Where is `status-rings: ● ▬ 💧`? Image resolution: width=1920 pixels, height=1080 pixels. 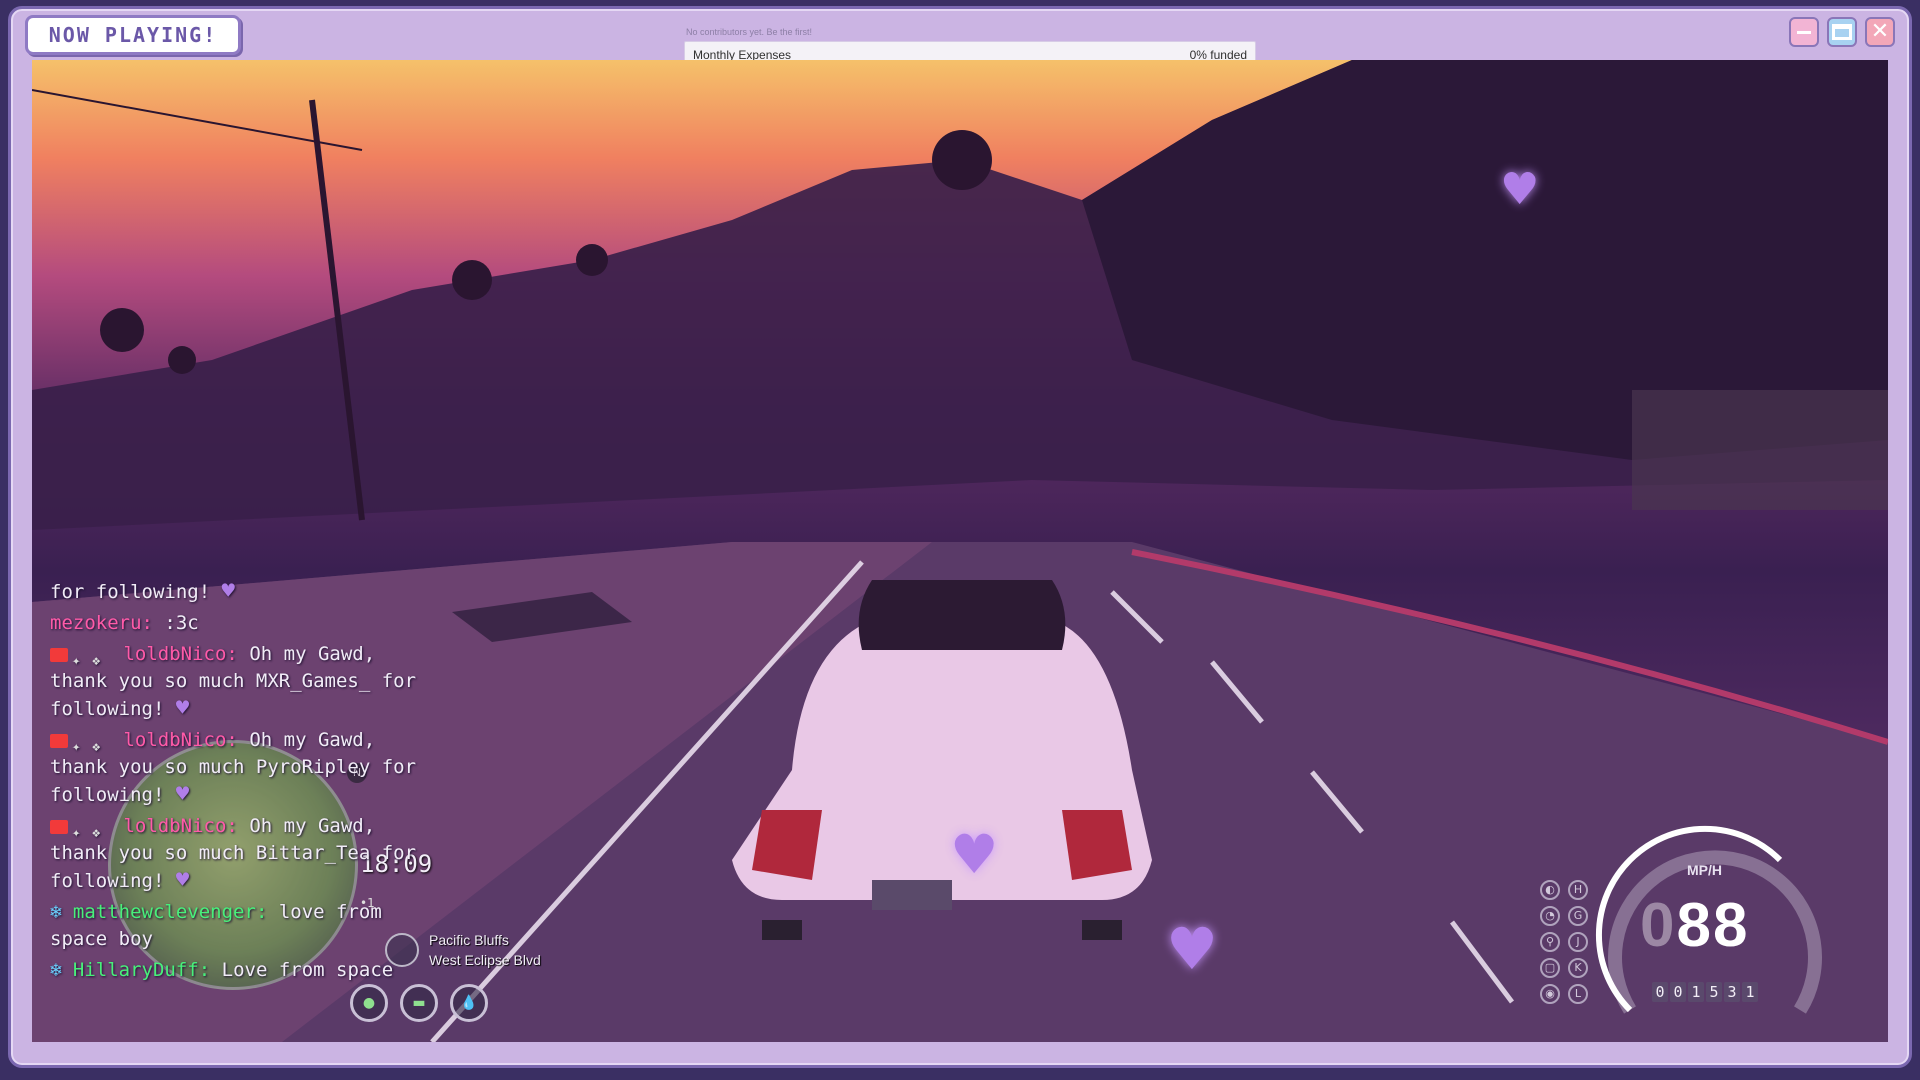 status-rings: ● ▬ 💧 is located at coordinates (419, 1003).